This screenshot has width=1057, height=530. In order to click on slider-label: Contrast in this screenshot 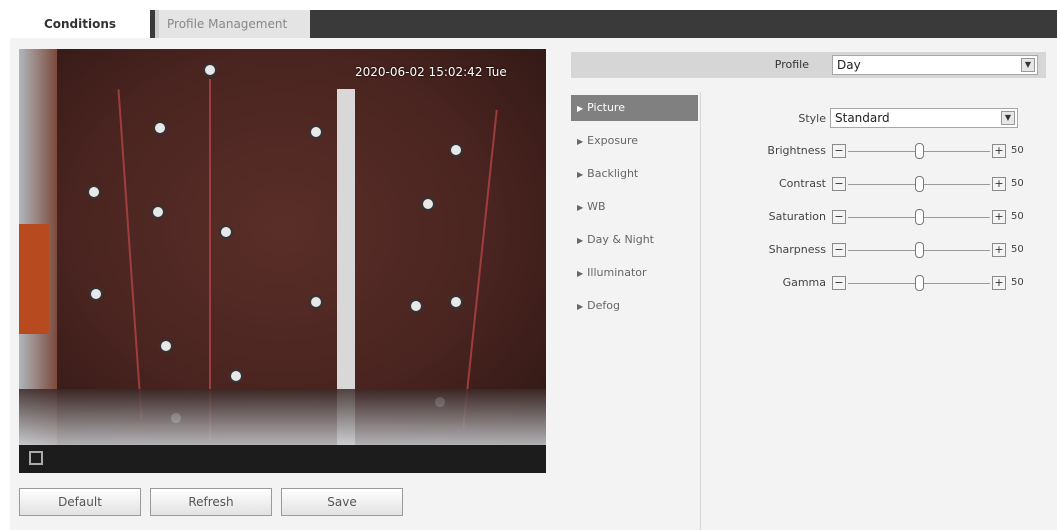, I will do `click(802, 183)`.